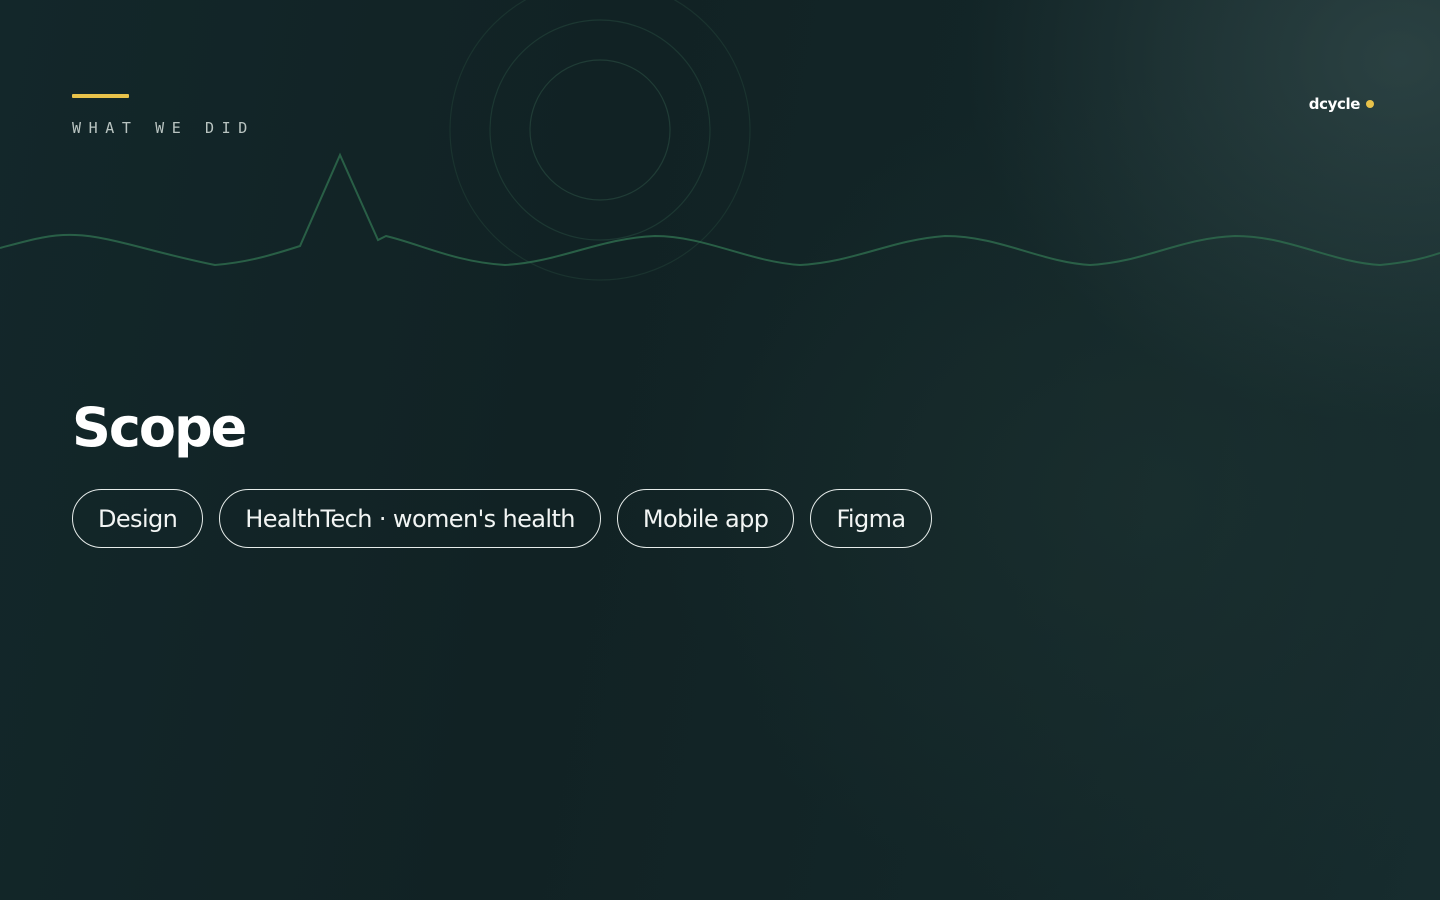 This screenshot has width=1440, height=900. I want to click on tag-figma: Figma, so click(871, 518).